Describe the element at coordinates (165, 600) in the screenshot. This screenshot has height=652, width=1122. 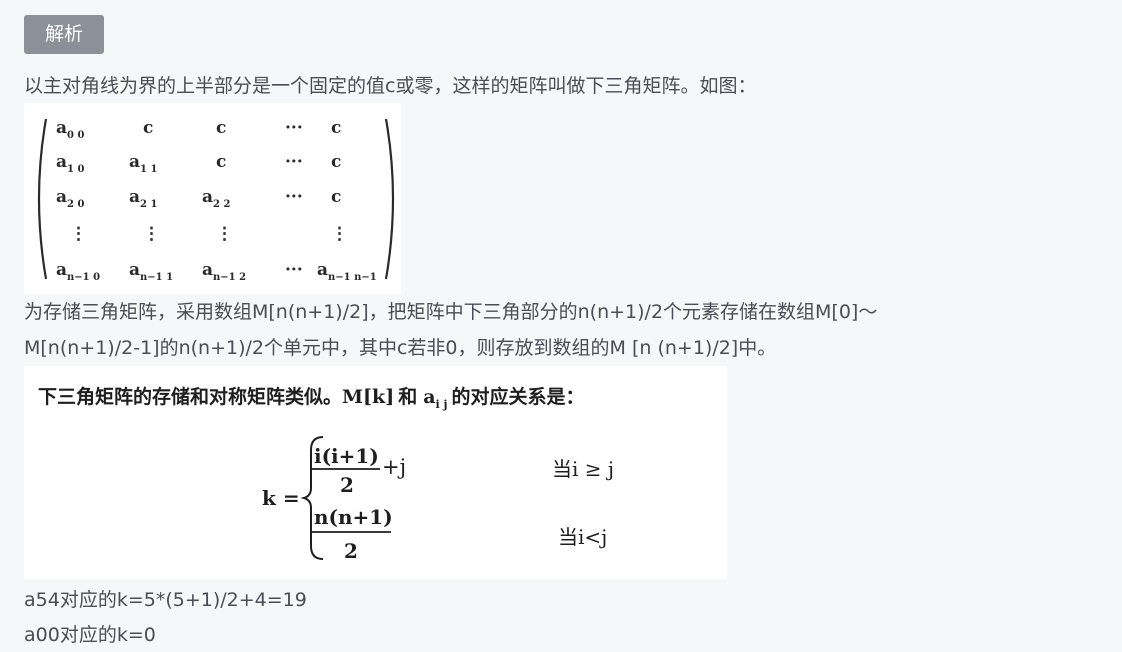
I see `example-a54: a54对应的k=5*(5+1)/2+4=19` at that location.